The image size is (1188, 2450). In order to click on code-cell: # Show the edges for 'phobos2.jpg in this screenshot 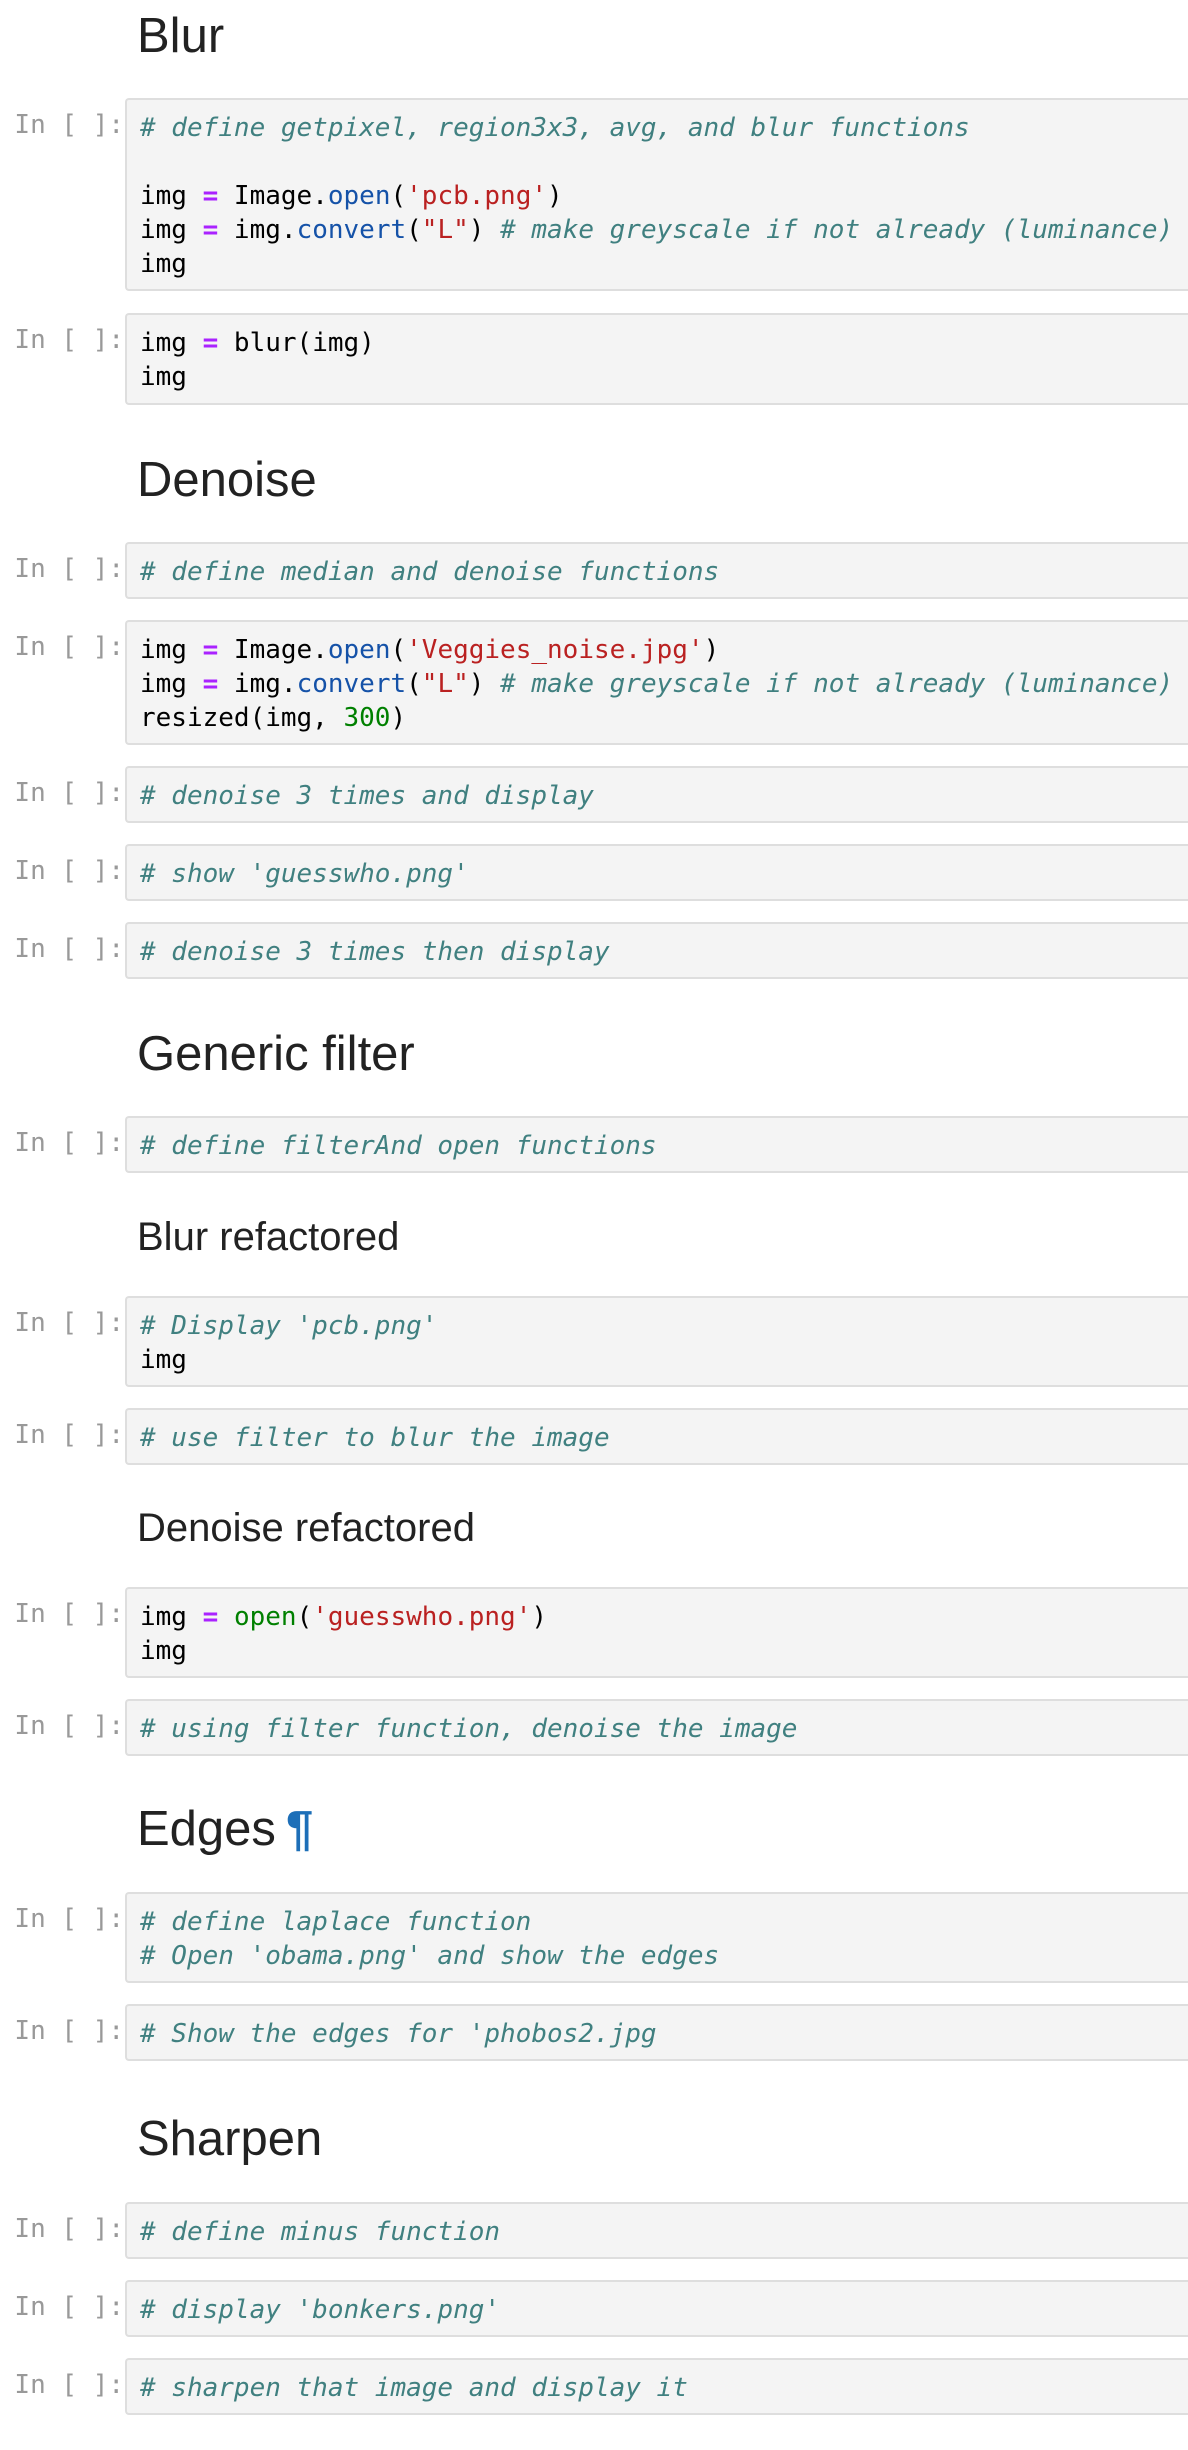, I will do `click(656, 2032)`.